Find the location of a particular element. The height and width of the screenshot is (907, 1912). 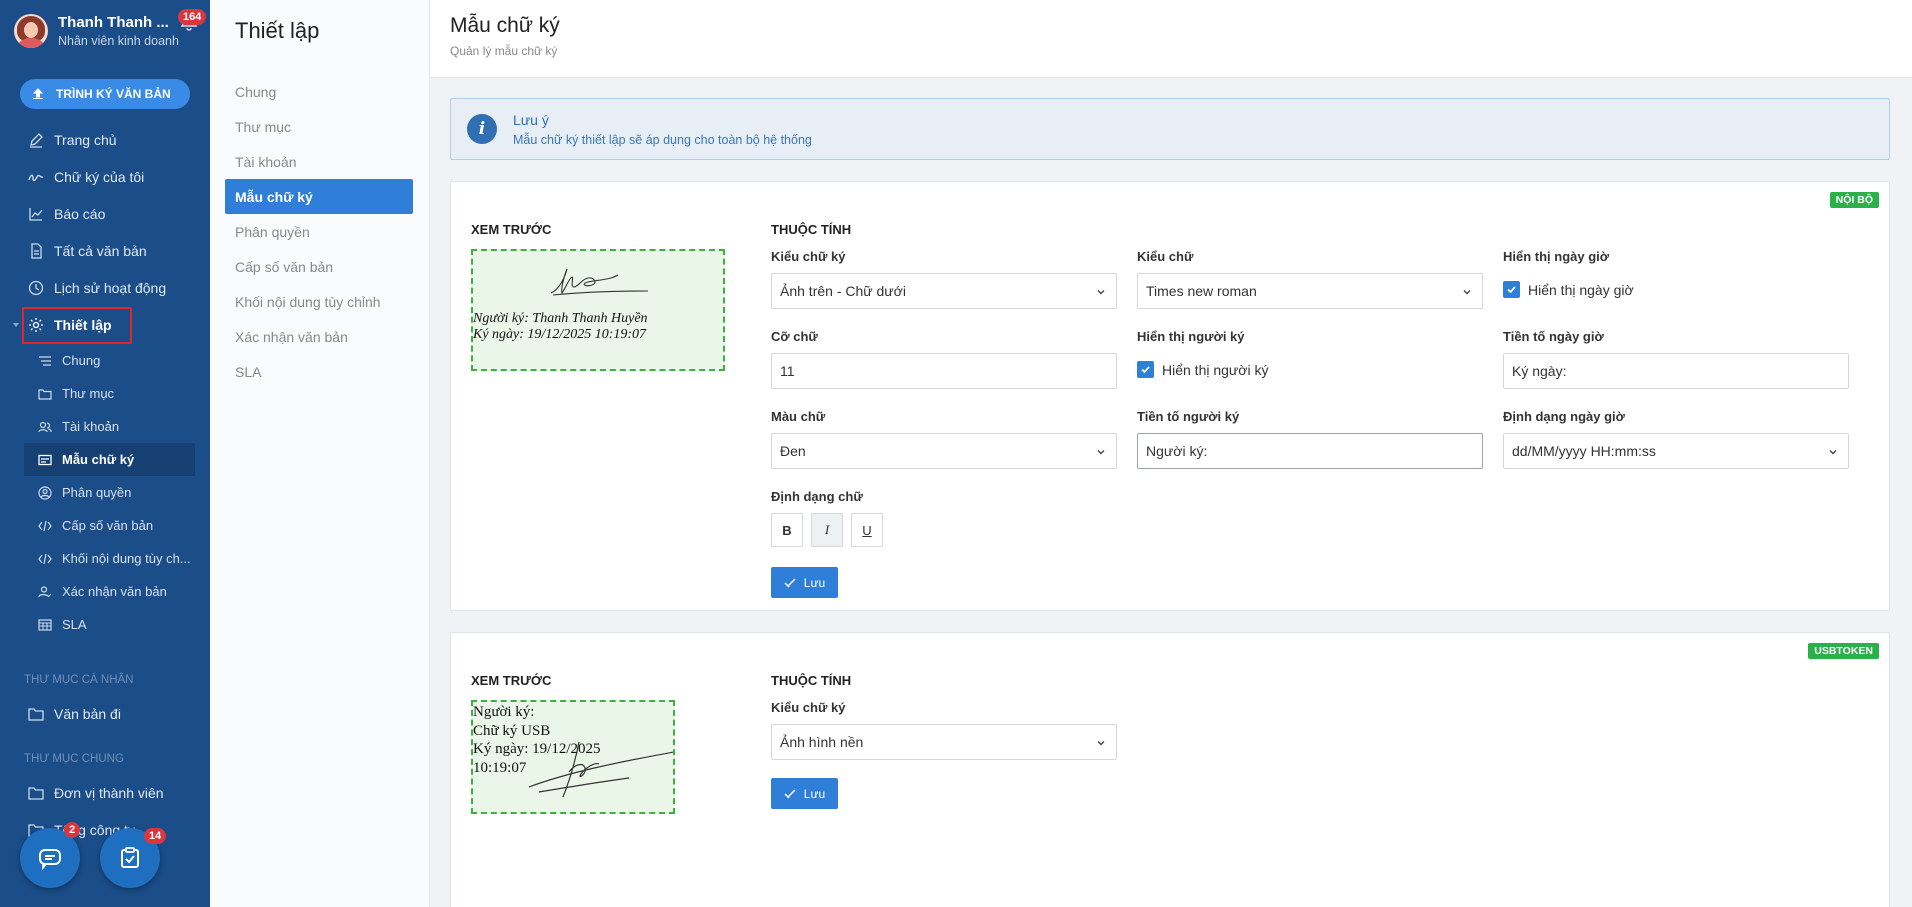

preview-line: Ký ngày: 19/12/2025 is located at coordinates (537, 749).